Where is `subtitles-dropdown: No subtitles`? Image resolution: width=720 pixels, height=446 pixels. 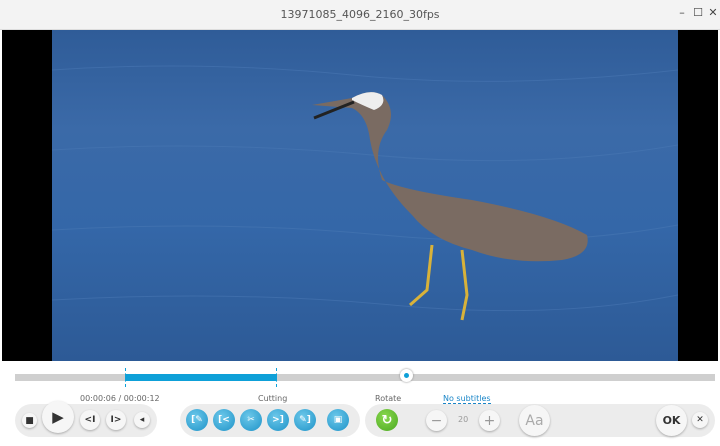
subtitles-dropdown: No subtitles is located at coordinates (467, 399).